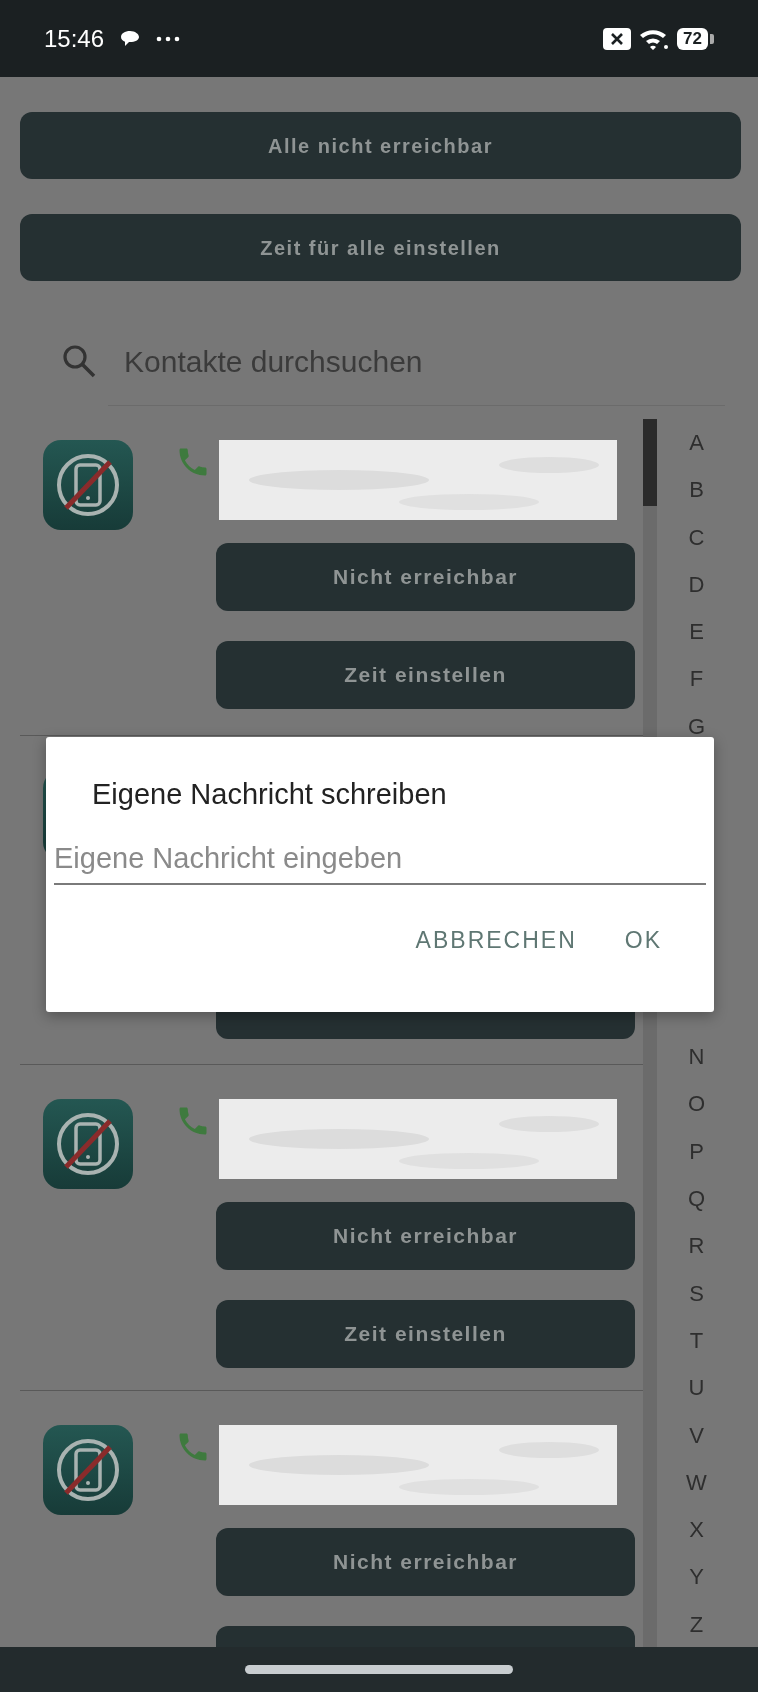  Describe the element at coordinates (695, 1482) in the screenshot. I see `index-letter: W` at that location.